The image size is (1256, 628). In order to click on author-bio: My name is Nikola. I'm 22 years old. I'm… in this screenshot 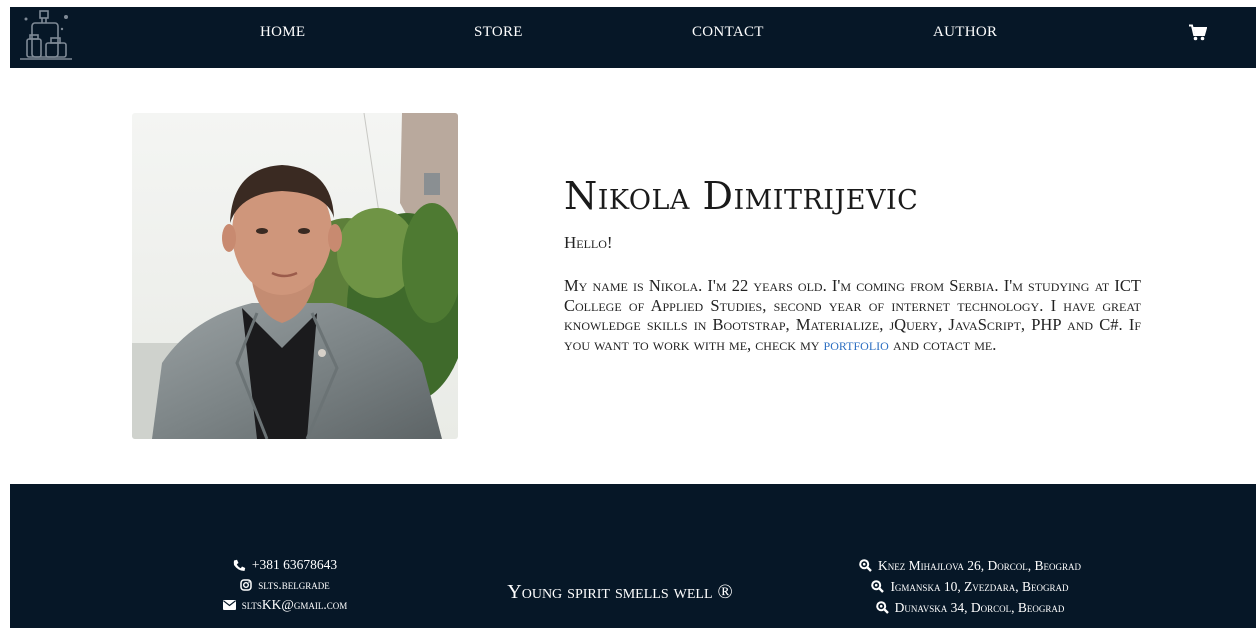, I will do `click(852, 315)`.